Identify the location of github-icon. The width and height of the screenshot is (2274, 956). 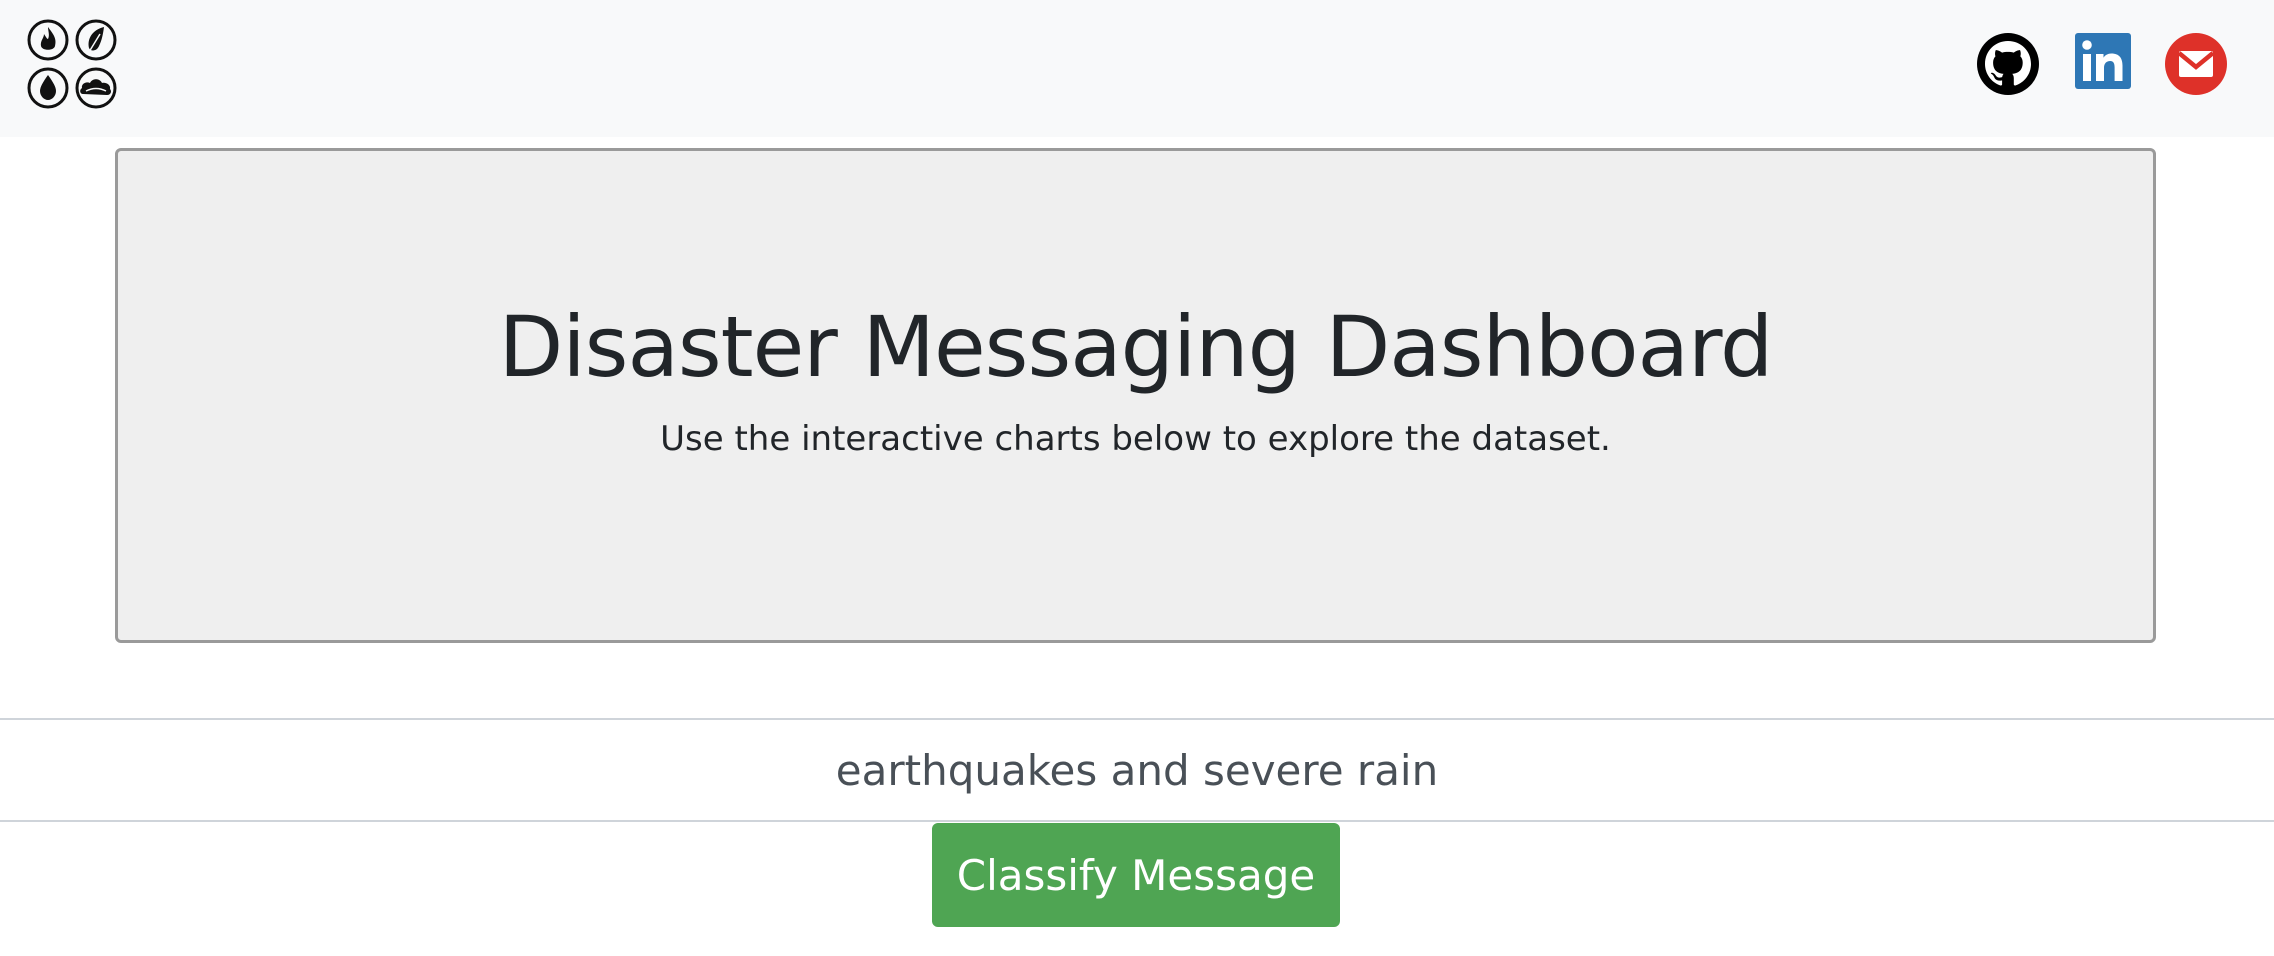
(2008, 64).